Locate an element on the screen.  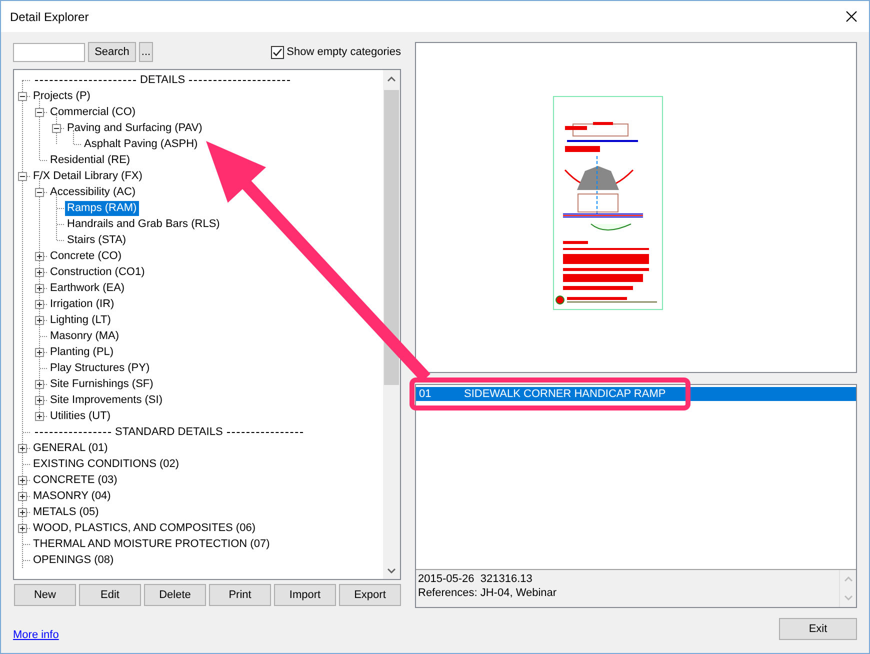
tree-item: Play Structures (PY) is located at coordinates (100, 368).